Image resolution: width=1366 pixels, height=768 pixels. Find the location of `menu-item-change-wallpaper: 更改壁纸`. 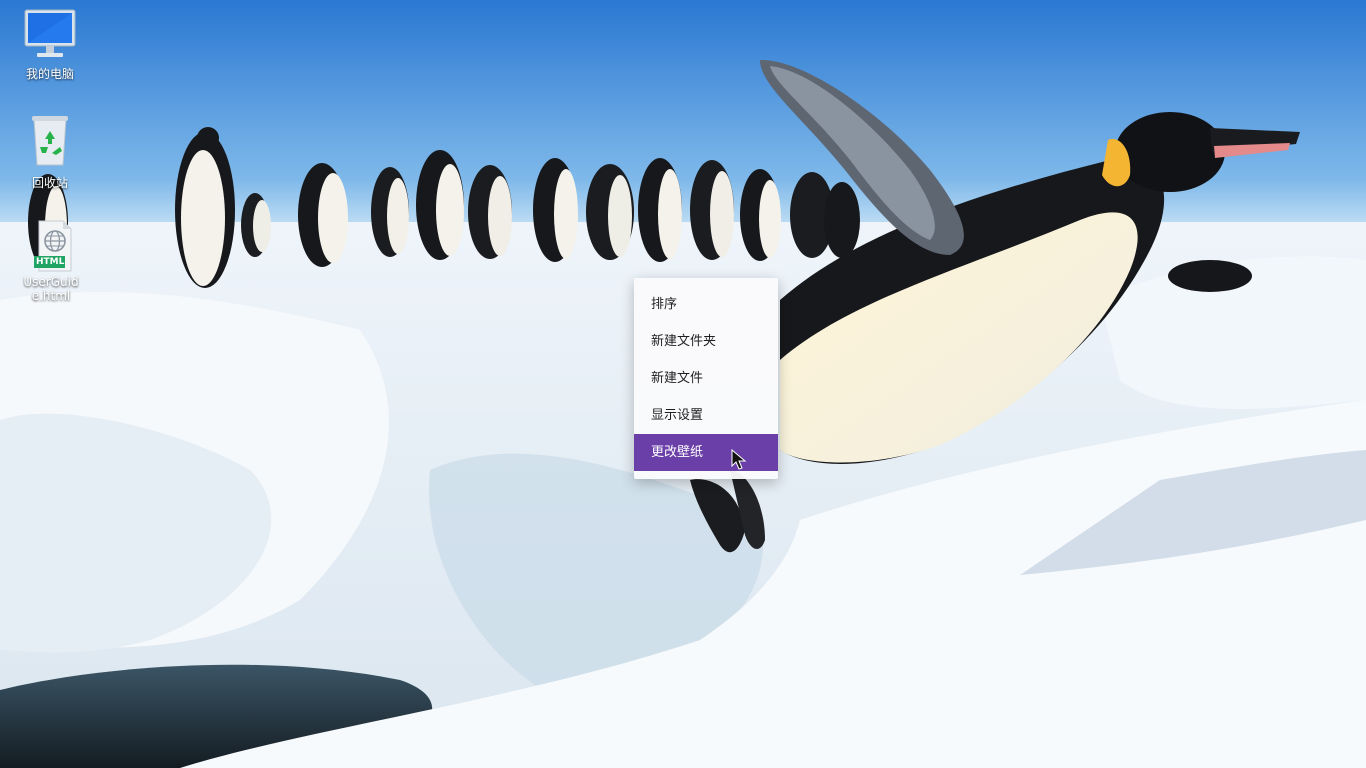

menu-item-change-wallpaper: 更改壁纸 is located at coordinates (706, 452).